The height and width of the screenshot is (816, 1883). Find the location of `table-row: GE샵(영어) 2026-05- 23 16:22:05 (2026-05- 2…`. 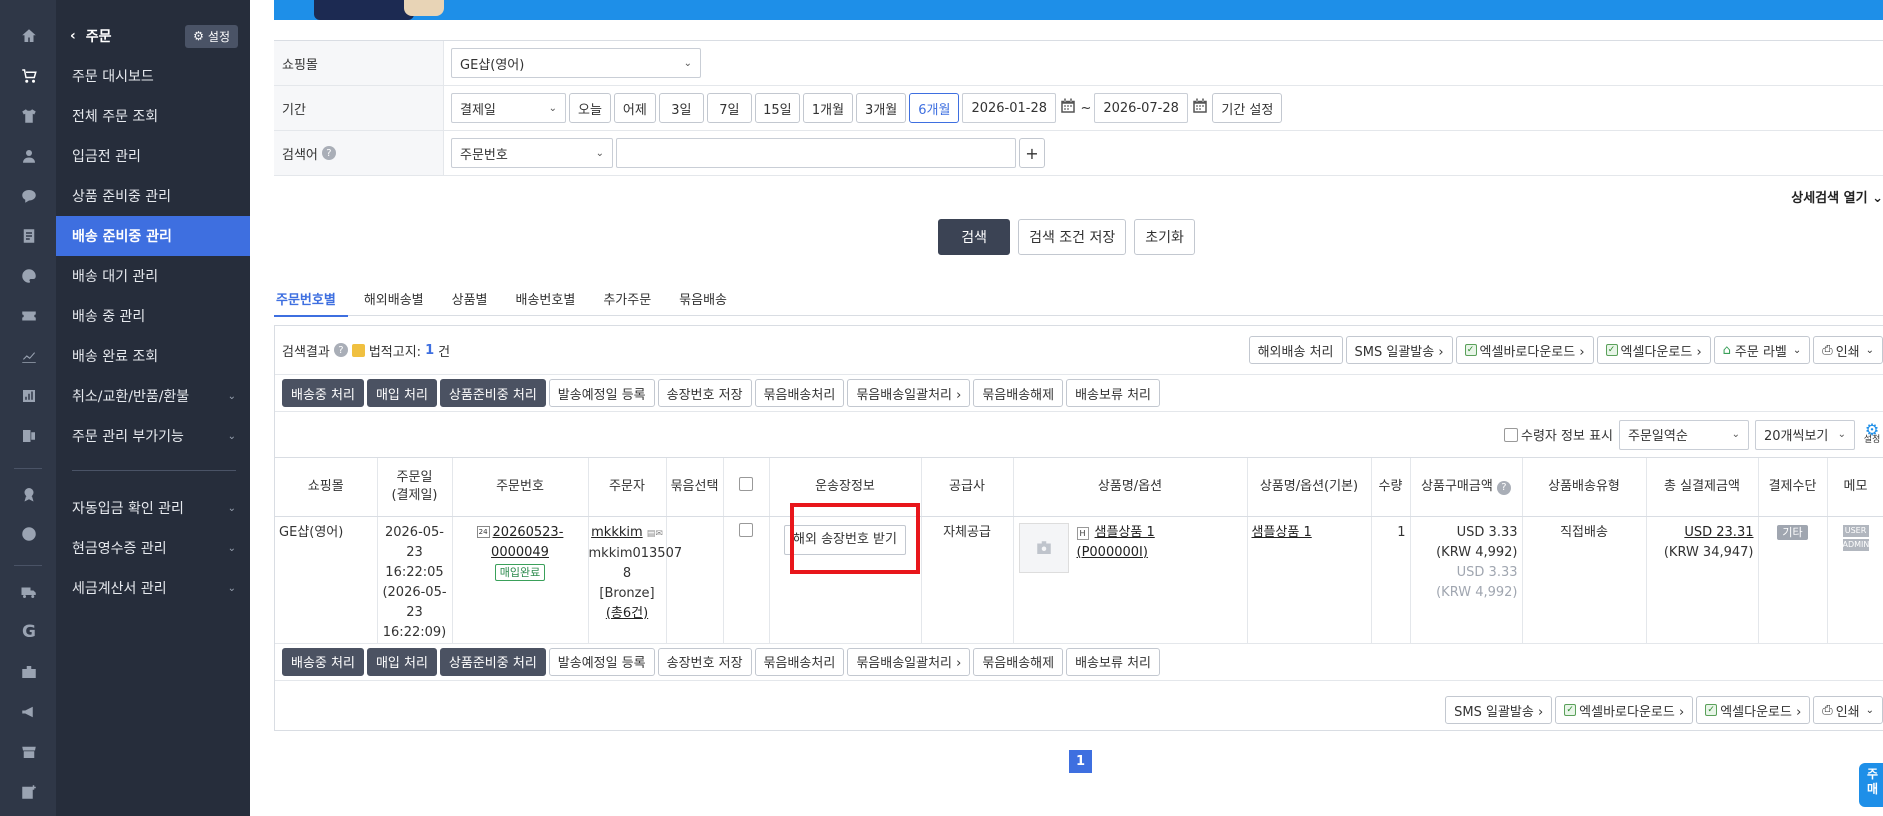

table-row: GE샵(영어) 2026-05- 23 16:22:05 (2026-05- 2… is located at coordinates (1079, 579).